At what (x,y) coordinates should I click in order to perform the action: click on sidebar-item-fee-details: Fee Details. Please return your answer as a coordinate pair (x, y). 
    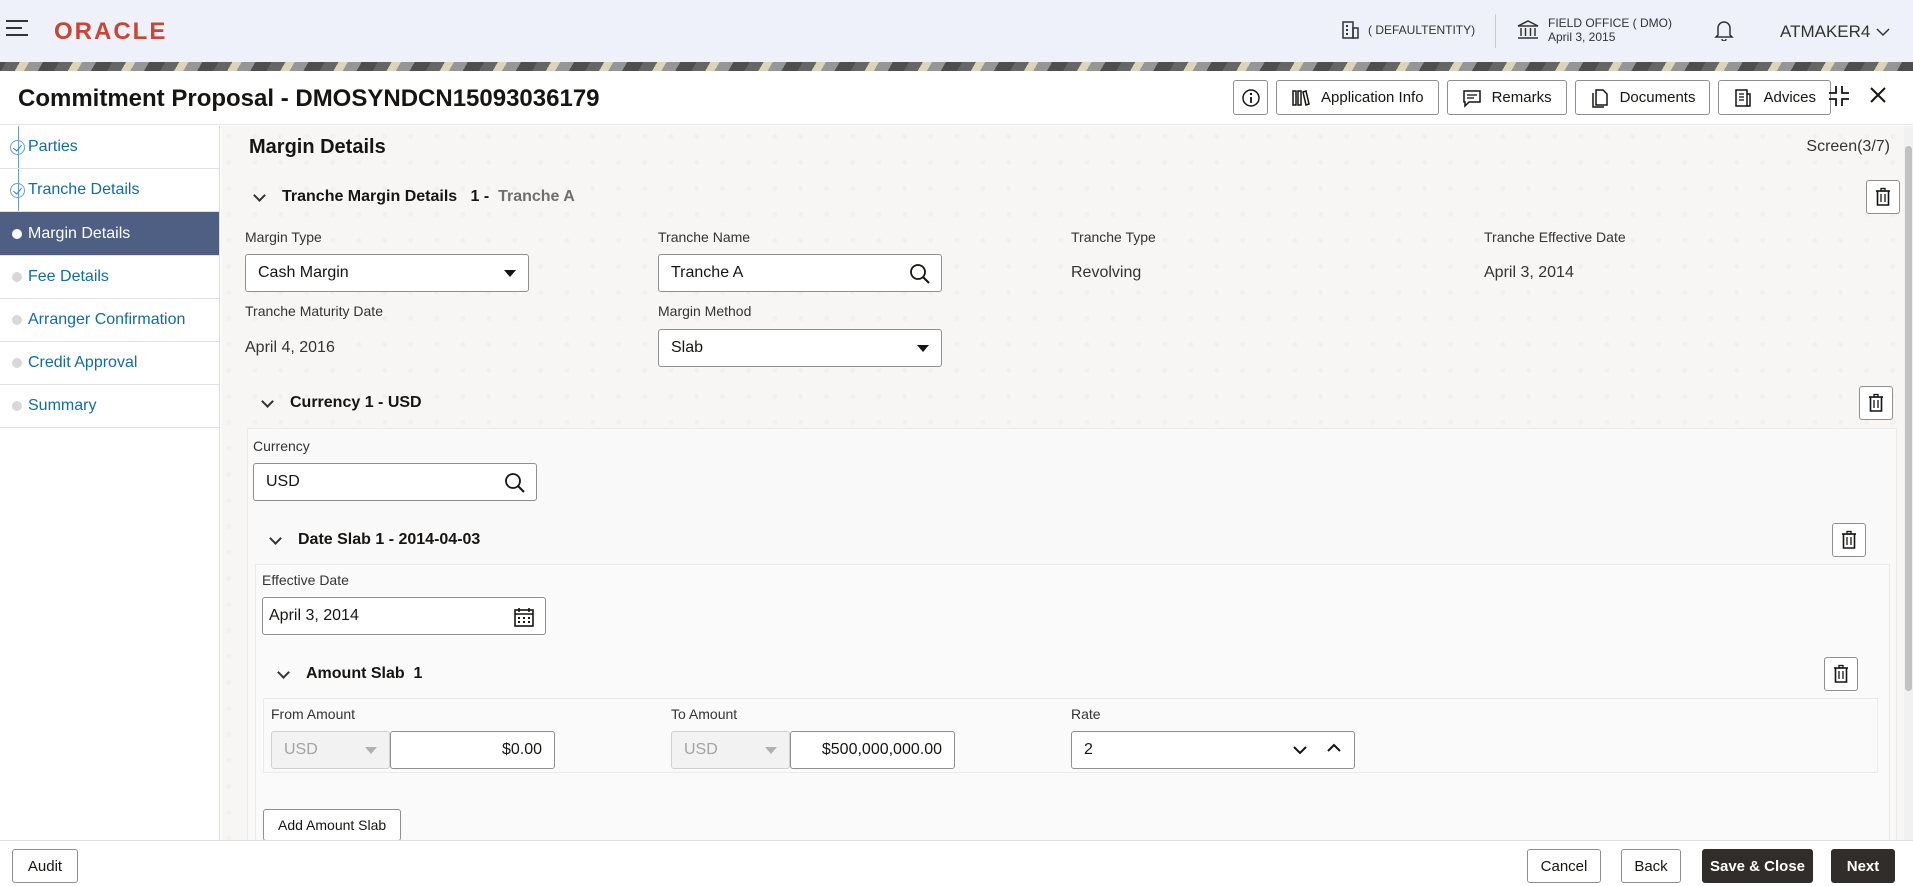
    Looking at the image, I should click on (109, 277).